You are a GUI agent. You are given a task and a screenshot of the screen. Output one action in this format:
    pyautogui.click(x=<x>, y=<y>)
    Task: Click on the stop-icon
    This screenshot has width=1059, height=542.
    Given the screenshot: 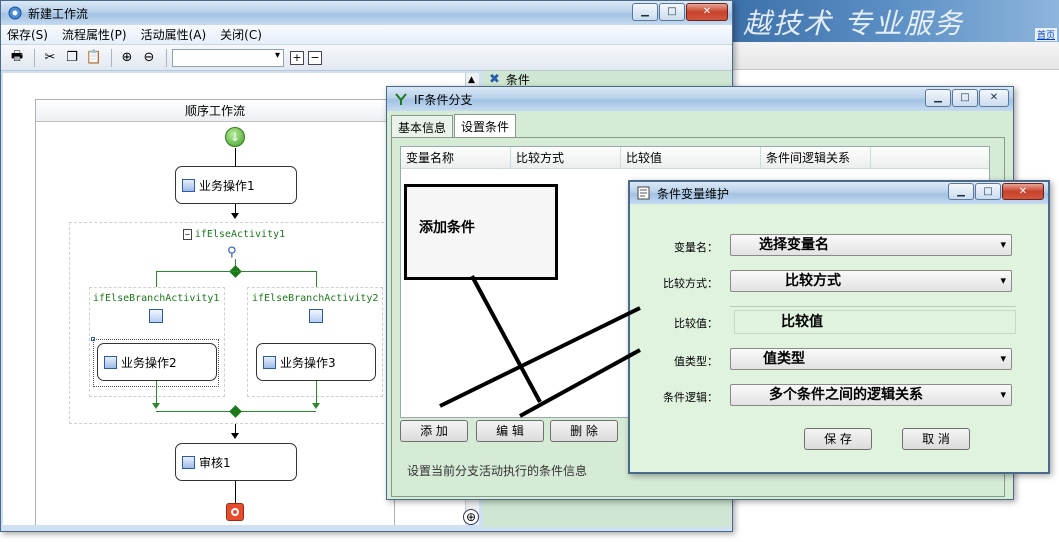 What is the action you would take?
    pyautogui.click(x=235, y=512)
    